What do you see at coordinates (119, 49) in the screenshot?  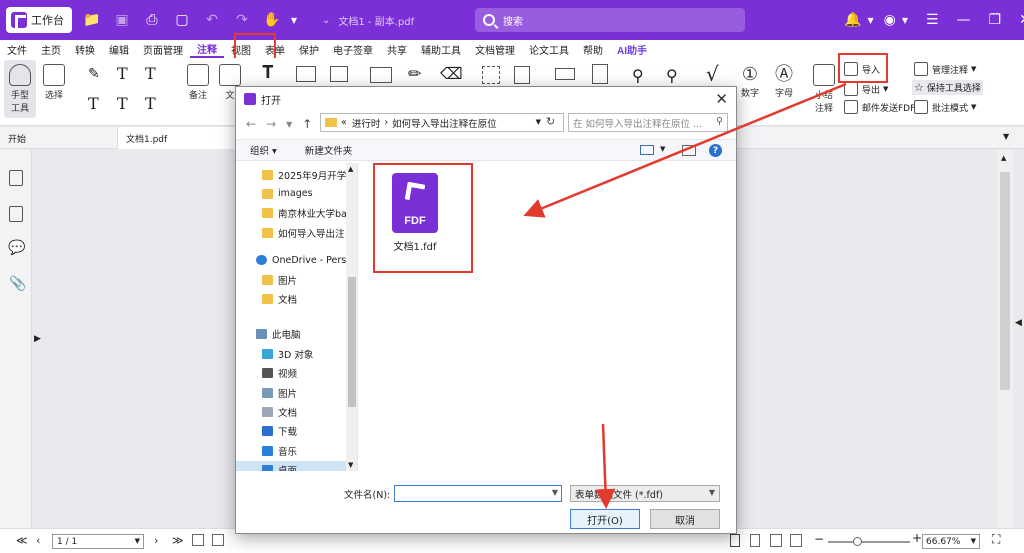 I see `menu-item: 编辑` at bounding box center [119, 49].